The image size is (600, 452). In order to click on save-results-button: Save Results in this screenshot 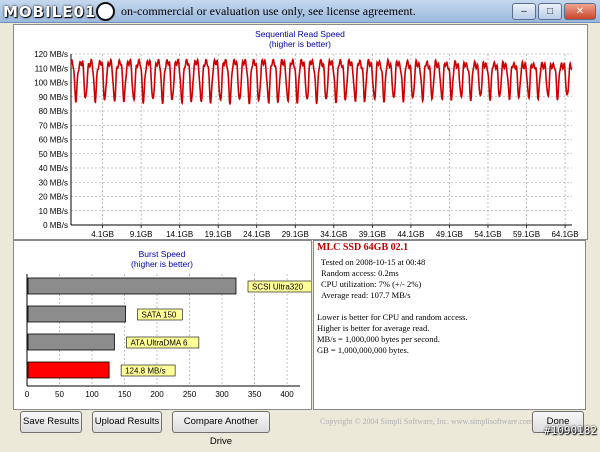, I will do `click(51, 422)`.